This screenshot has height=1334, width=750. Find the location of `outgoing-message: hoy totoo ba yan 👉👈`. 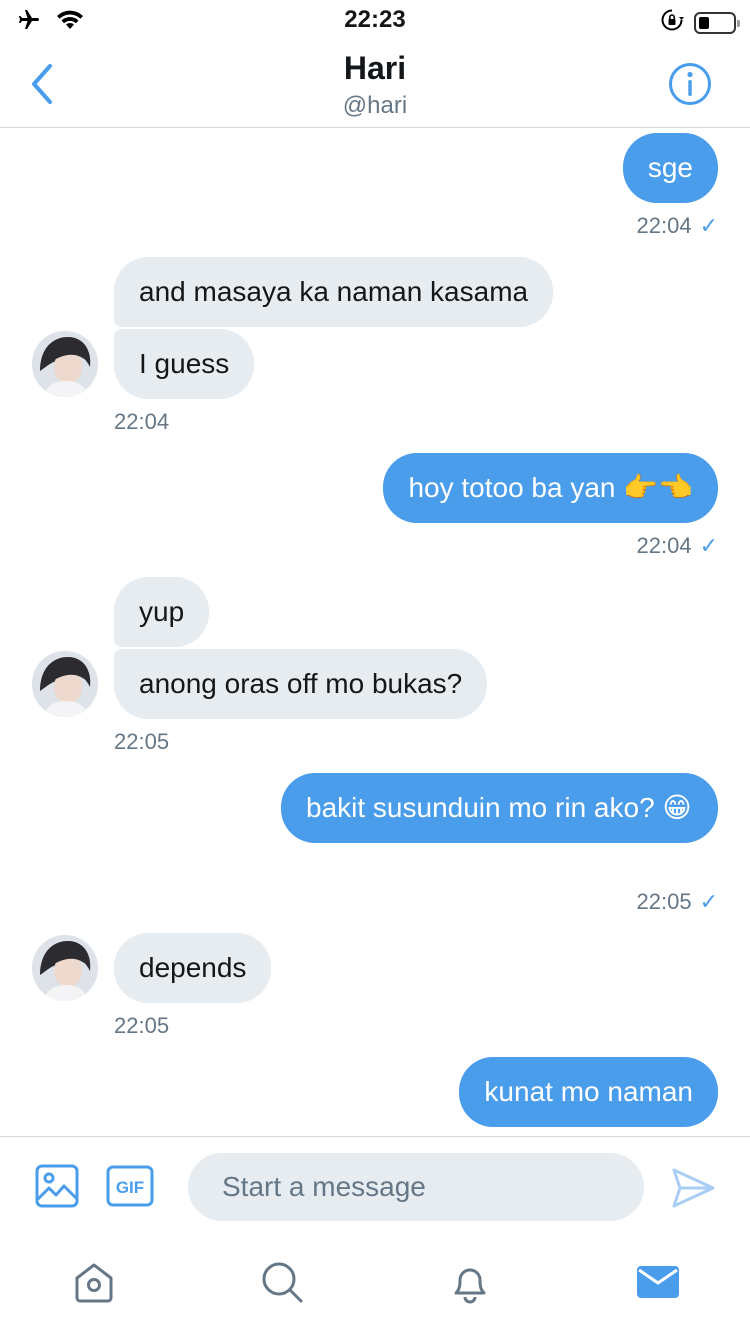

outgoing-message: hoy totoo ba yan 👉👈 is located at coordinates (550, 488).